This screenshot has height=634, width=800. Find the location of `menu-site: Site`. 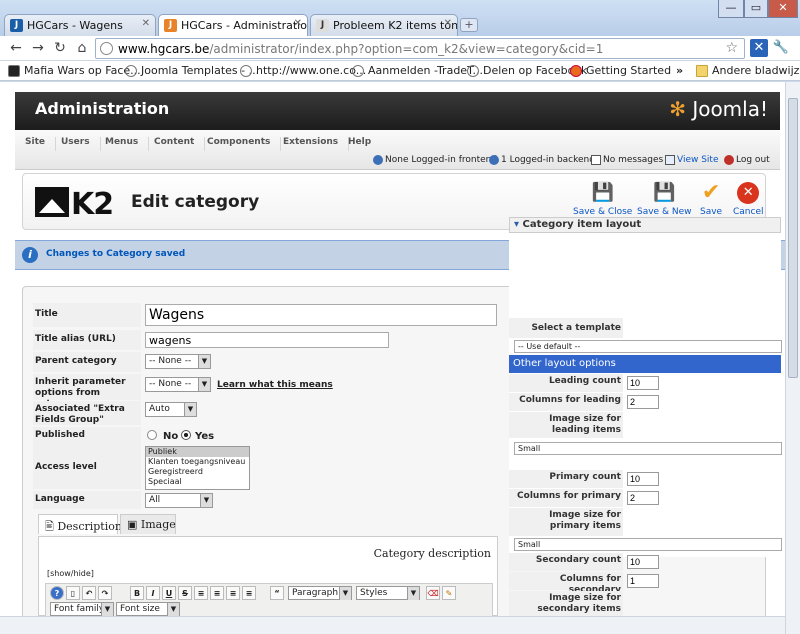

menu-site: Site is located at coordinates (35, 144).